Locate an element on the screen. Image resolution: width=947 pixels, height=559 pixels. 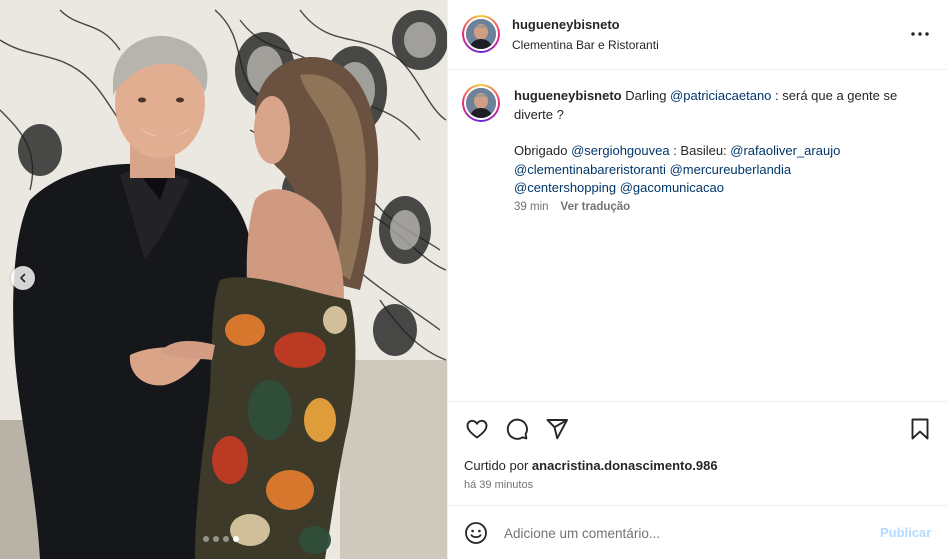
caption-text-segment: : Basileu: is located at coordinates (700, 150).